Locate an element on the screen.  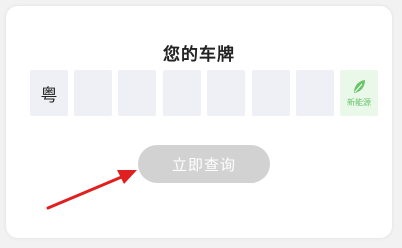
red-arrow-annotation is located at coordinates (91, 190).